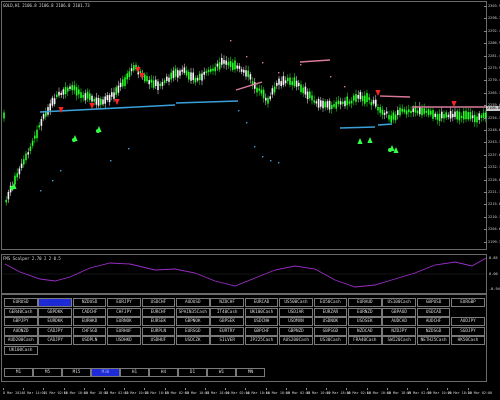 Image resolution: width=500 pixels, height=400 pixels. I want to click on symbol-button-eurzar: EURZAR, so click(330, 312).